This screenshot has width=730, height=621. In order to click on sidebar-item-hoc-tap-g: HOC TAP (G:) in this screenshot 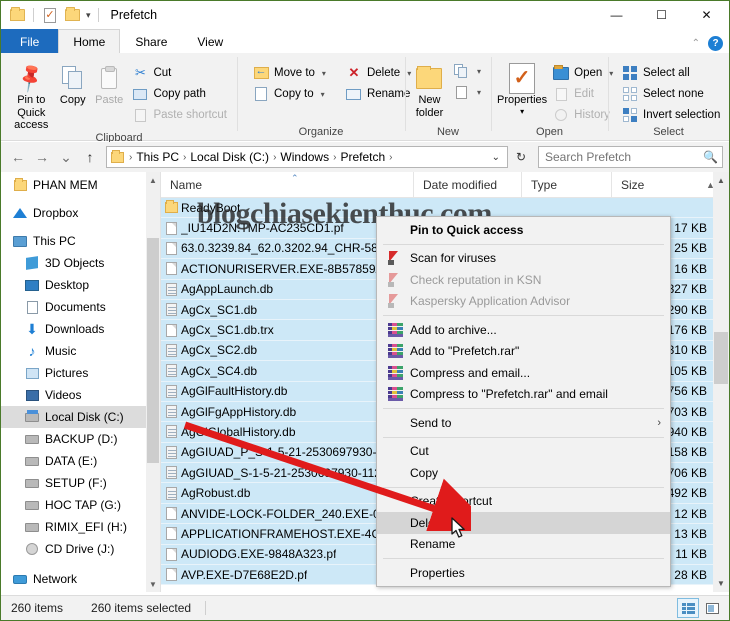, I will do `click(80, 505)`.